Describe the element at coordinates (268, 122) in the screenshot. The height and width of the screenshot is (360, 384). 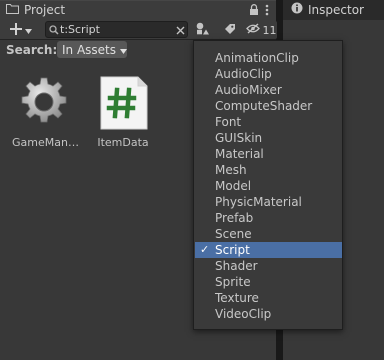
I see `dropdown-item-font: Font` at that location.